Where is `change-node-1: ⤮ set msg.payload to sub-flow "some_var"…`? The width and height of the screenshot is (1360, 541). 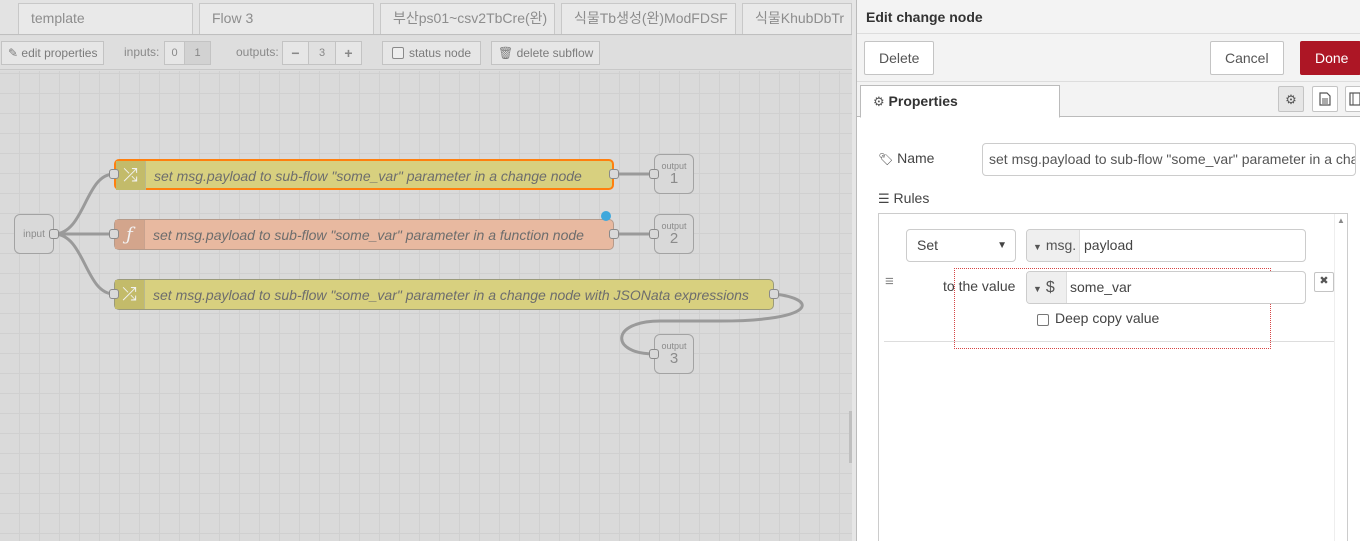
change-node-1: ⤮ set msg.payload to sub-flow "some_var"… is located at coordinates (364, 174).